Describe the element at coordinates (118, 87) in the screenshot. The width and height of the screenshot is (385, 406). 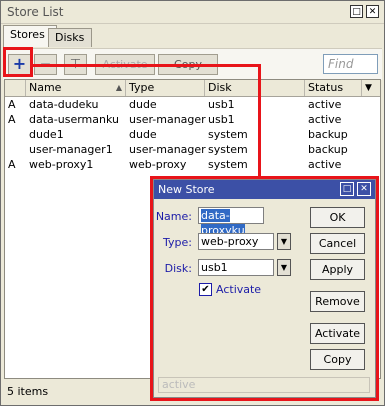
I see `sort-asc-icon: ▲` at that location.